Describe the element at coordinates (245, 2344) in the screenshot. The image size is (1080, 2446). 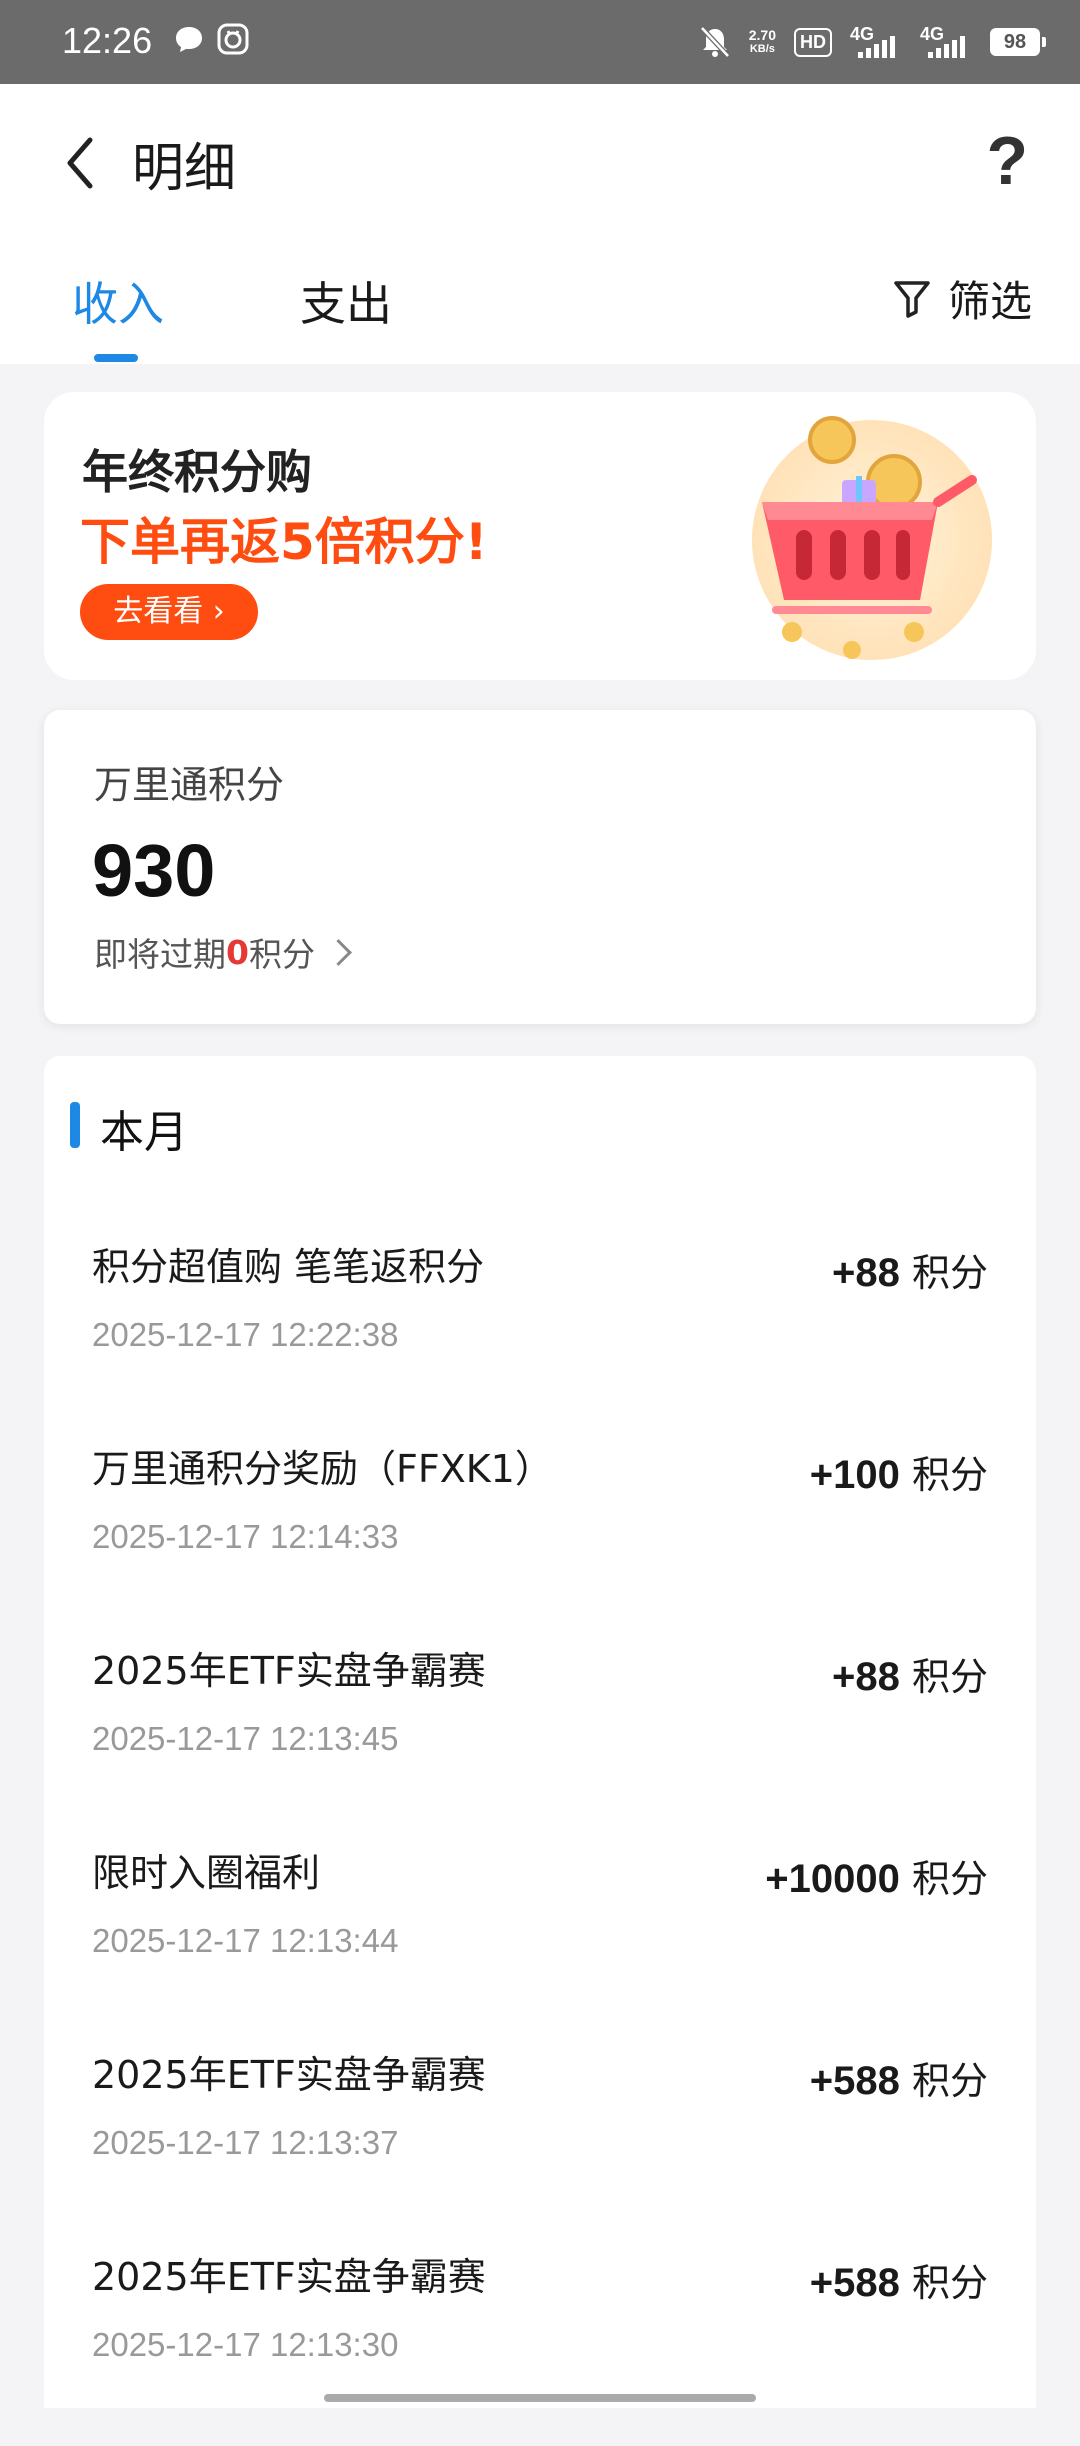
I see `item-time: 2025-12-17 12:13:30` at that location.